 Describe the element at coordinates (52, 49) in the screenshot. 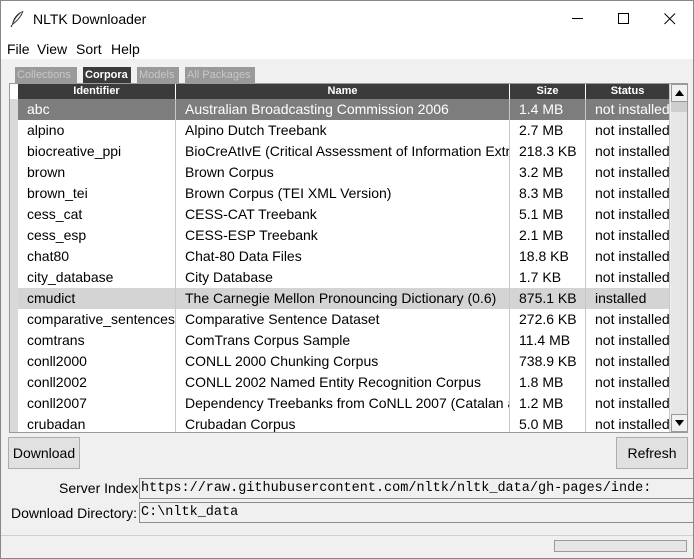

I see `menu-view: View` at that location.